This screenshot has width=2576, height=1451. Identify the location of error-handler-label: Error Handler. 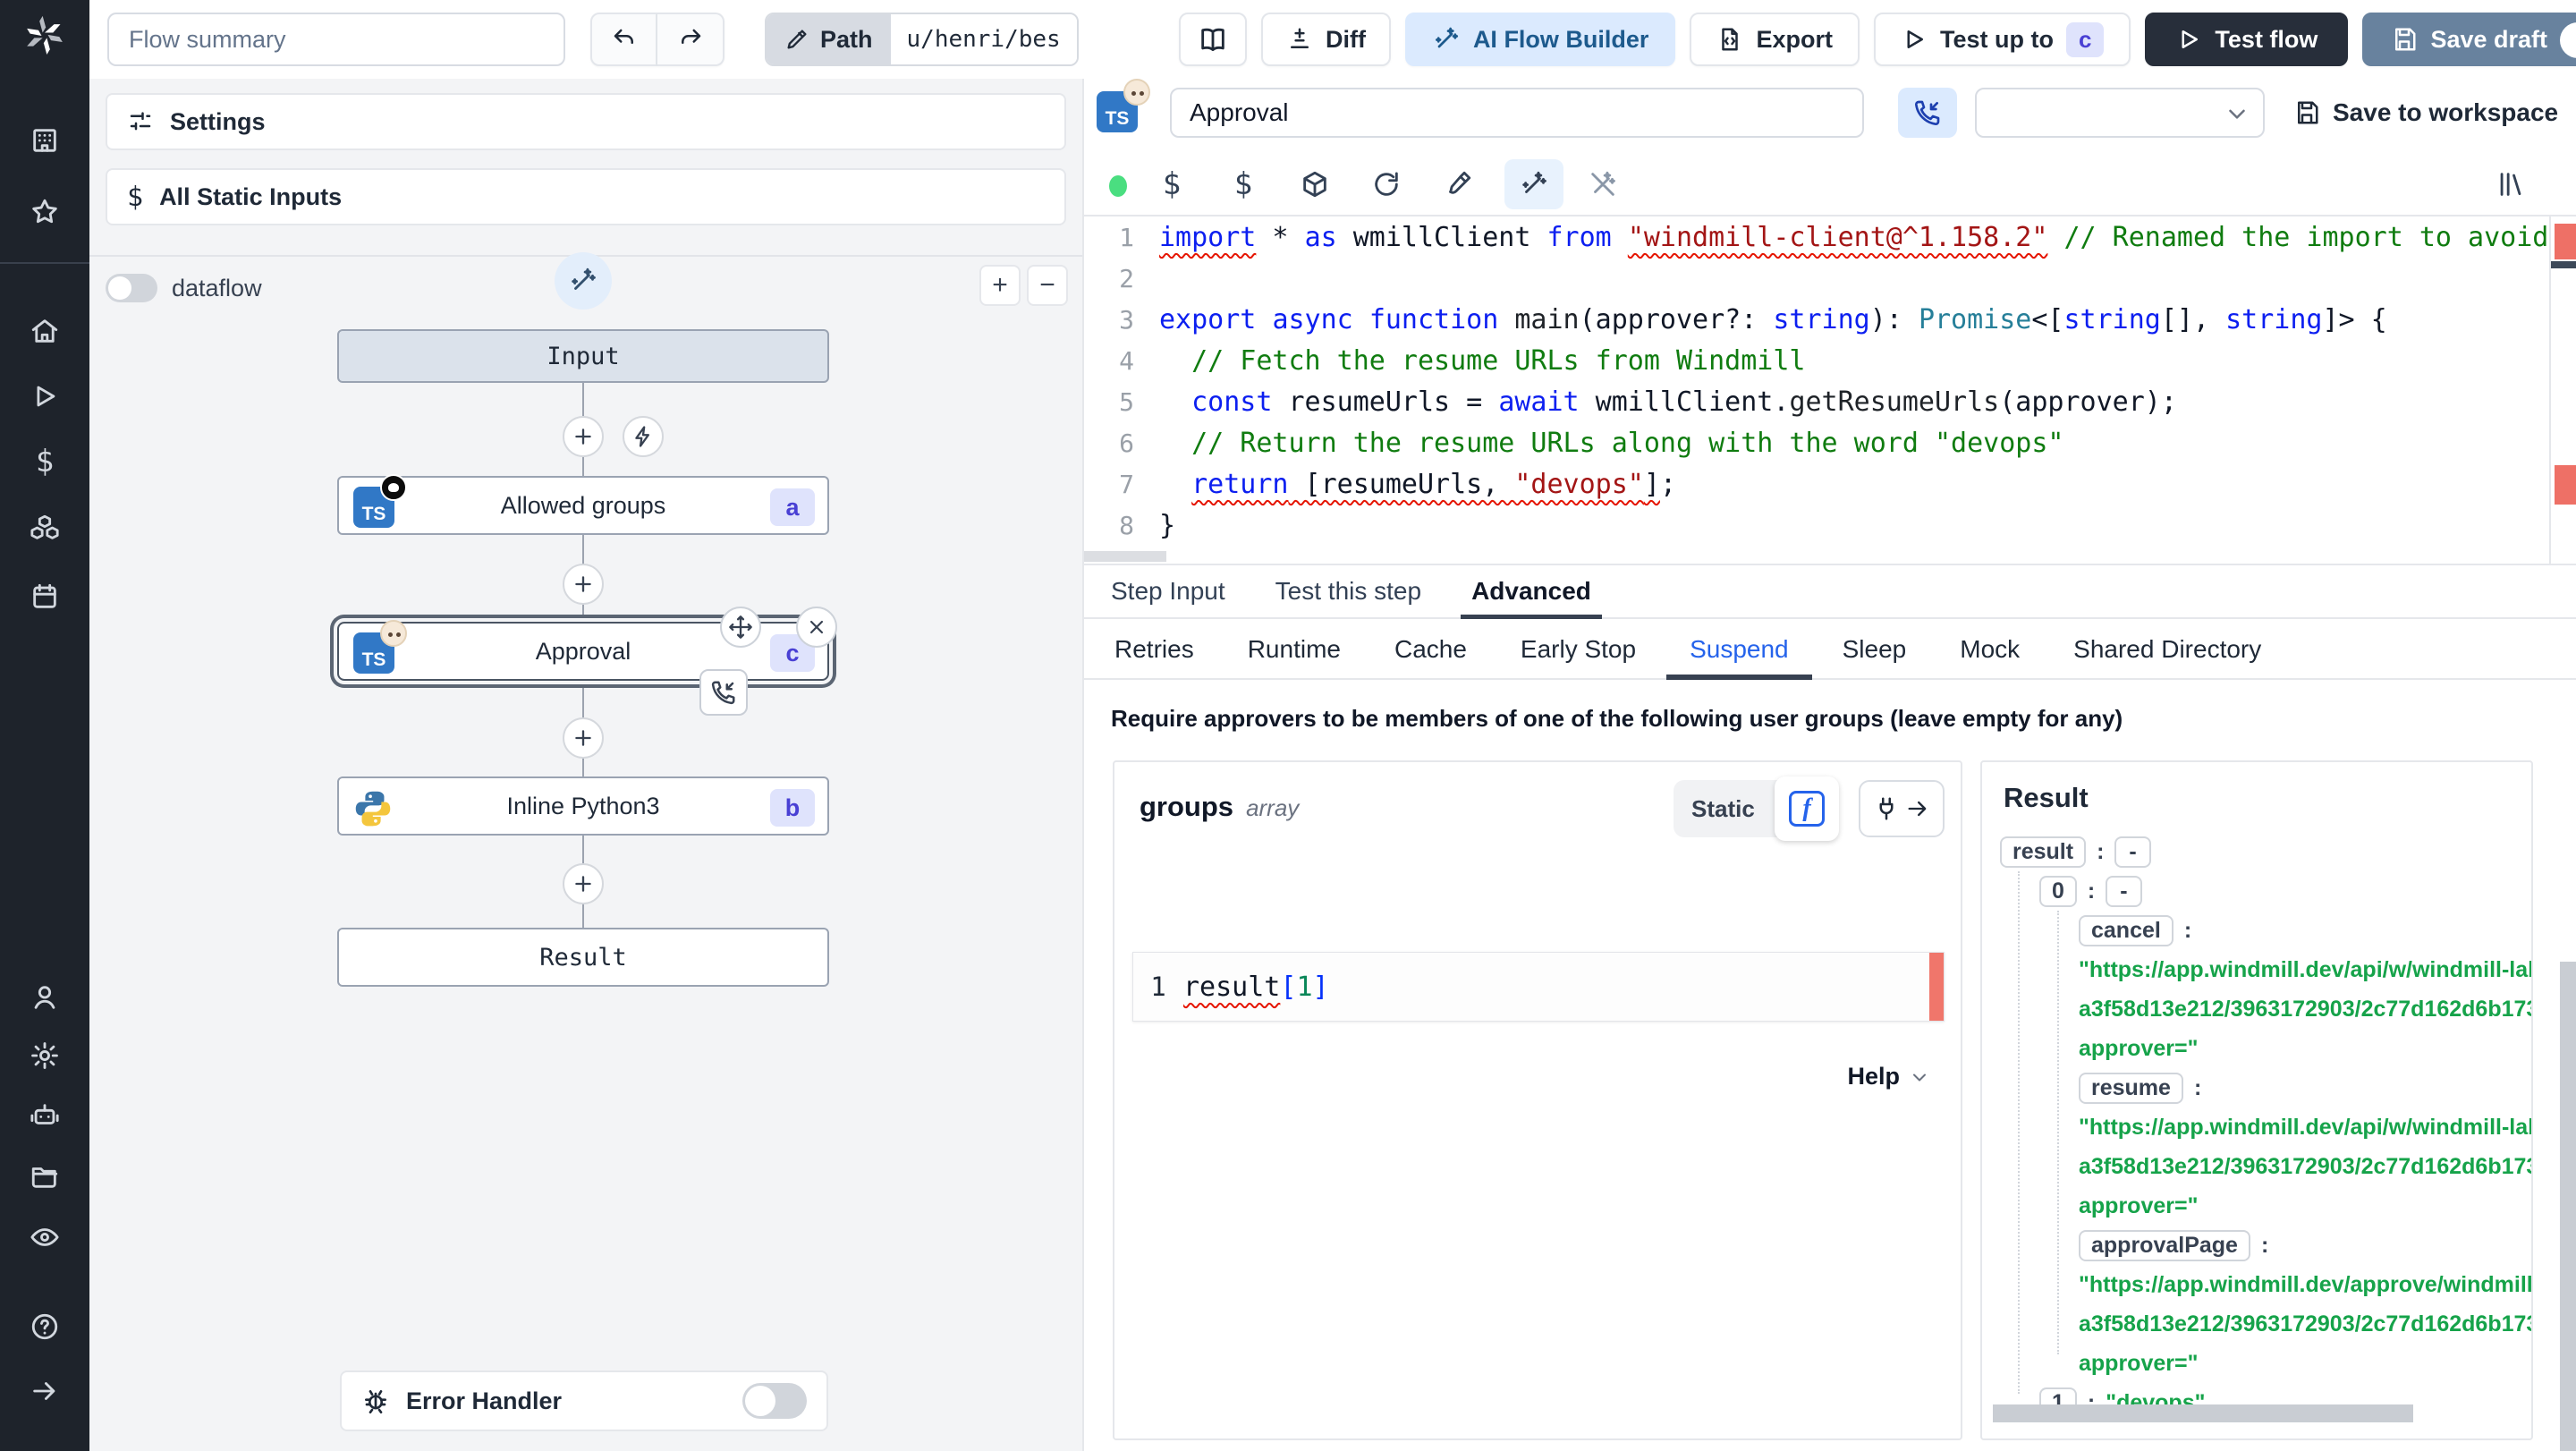
(484, 1400).